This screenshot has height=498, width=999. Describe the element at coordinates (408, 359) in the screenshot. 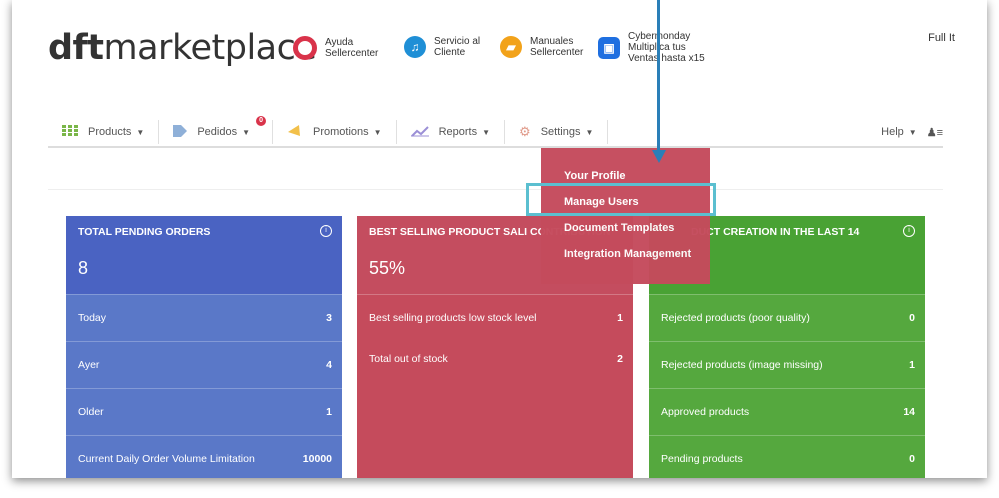

I see `row-label: Total out of stock` at that location.